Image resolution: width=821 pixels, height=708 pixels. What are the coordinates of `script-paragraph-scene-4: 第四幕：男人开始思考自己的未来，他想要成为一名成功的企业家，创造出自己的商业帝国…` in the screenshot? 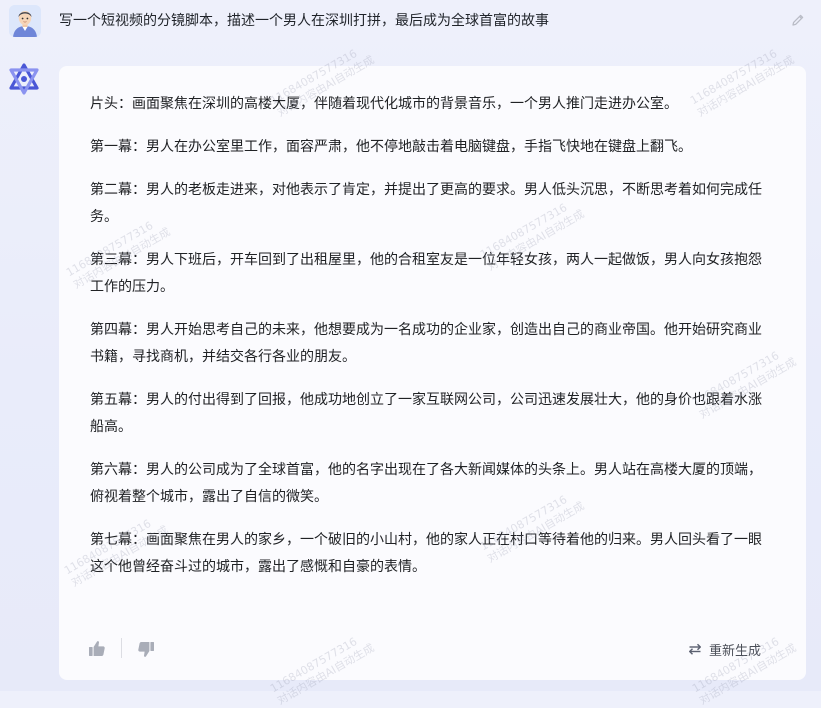 It's located at (426, 343).